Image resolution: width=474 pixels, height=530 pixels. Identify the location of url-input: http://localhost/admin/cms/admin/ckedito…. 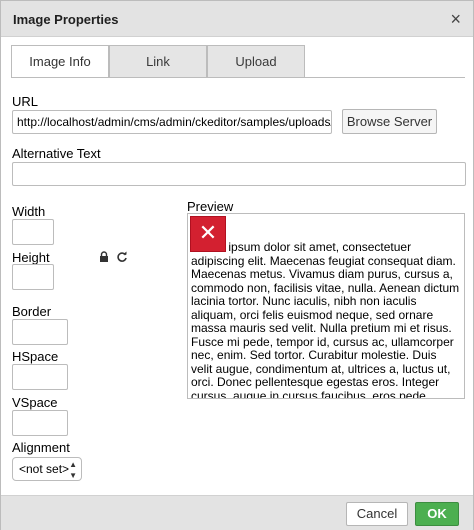
(172, 122).